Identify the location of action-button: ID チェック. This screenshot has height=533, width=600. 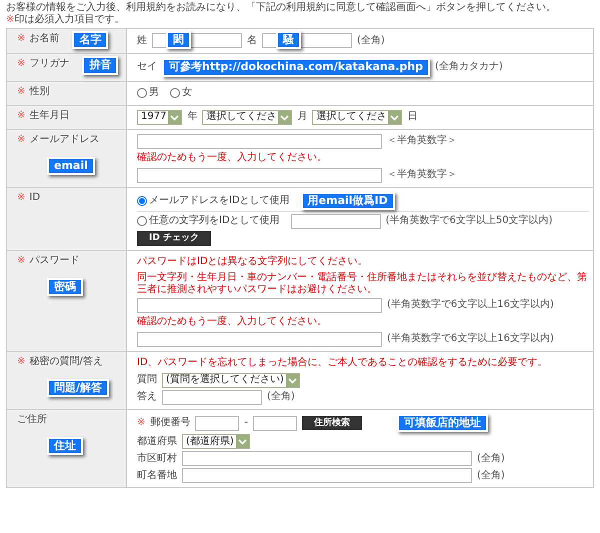
(174, 238).